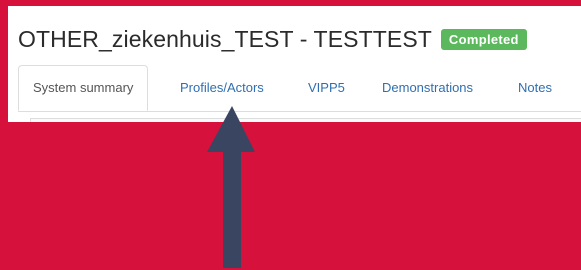 The height and width of the screenshot is (270, 581). Describe the element at coordinates (83, 88) in the screenshot. I see `tab-system-summary: System summary` at that location.